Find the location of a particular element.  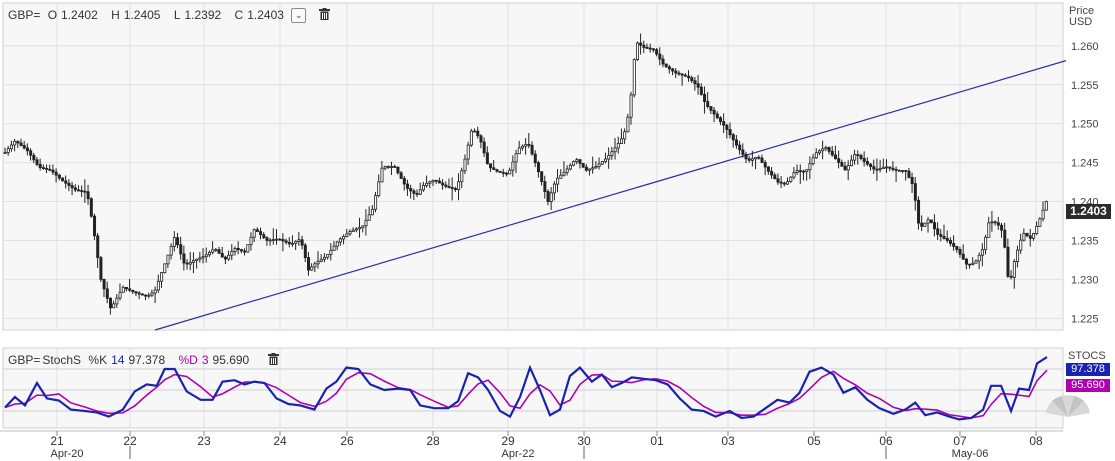

stoch-indicator: StochS is located at coordinates (62, 360).